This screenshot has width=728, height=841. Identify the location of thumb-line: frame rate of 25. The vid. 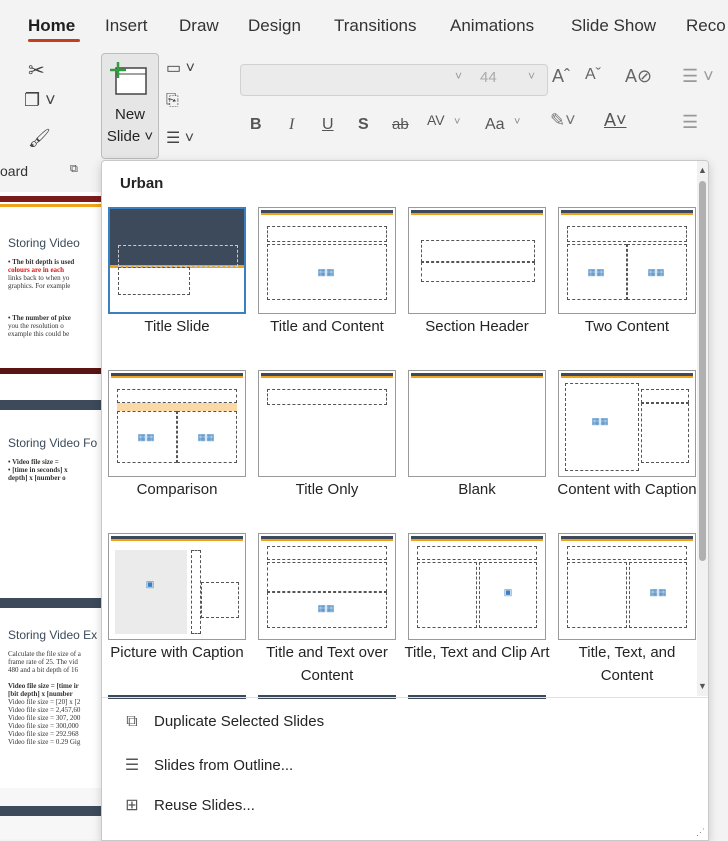
(43, 662).